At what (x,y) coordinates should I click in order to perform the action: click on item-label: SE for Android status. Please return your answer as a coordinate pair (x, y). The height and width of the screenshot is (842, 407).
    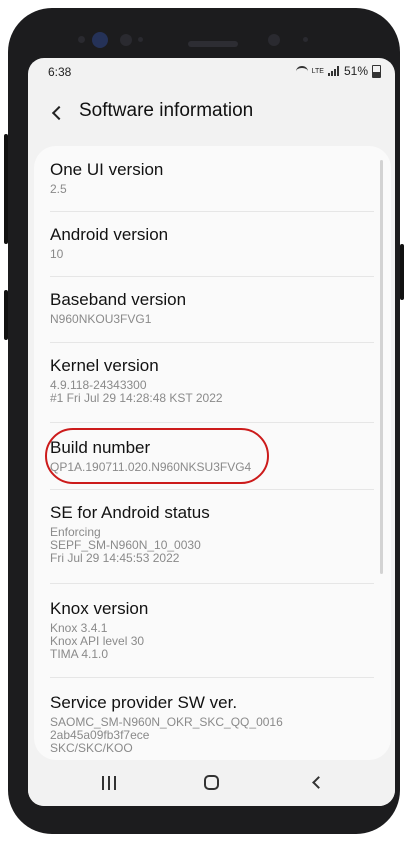
    Looking at the image, I should click on (130, 512).